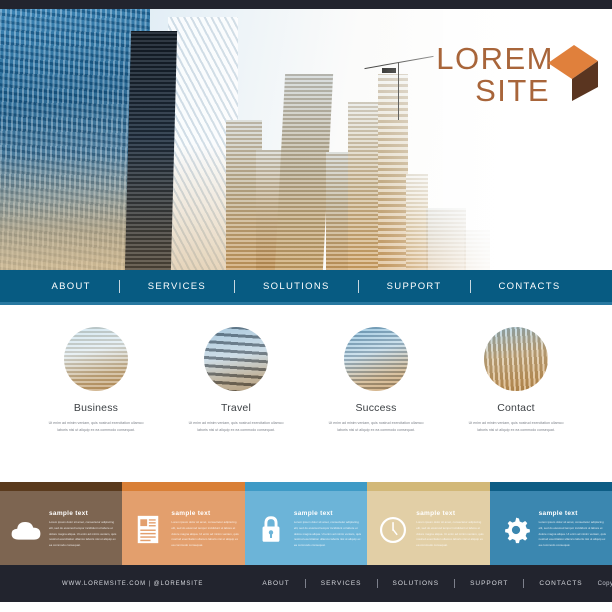  Describe the element at coordinates (271, 530) in the screenshot. I see `lock-icon` at that location.